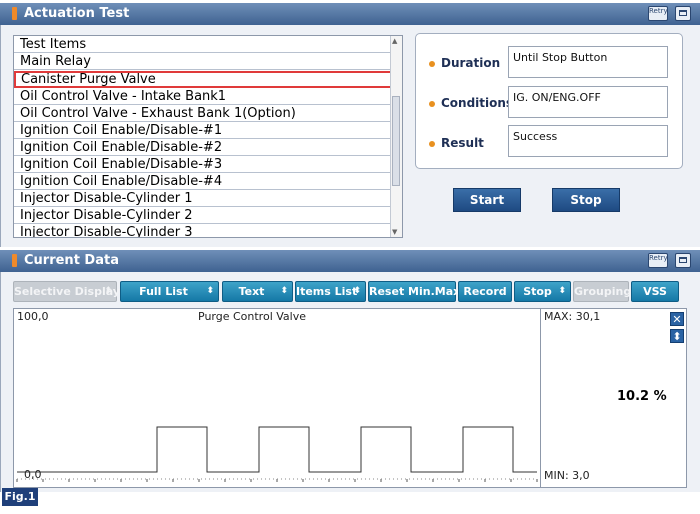 The width and height of the screenshot is (700, 514). What do you see at coordinates (203, 44) in the screenshot?
I see `list-header: Test Items` at bounding box center [203, 44].